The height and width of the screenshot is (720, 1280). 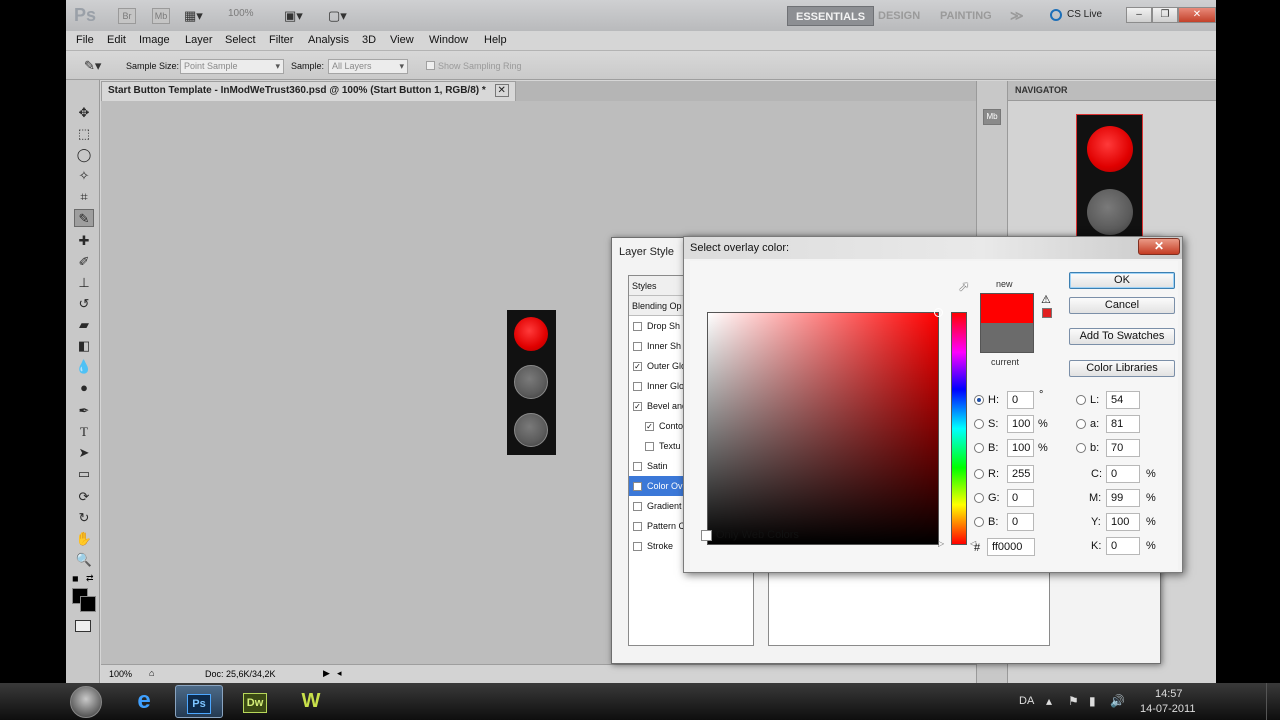 I want to click on blue-radio, so click(x=979, y=522).